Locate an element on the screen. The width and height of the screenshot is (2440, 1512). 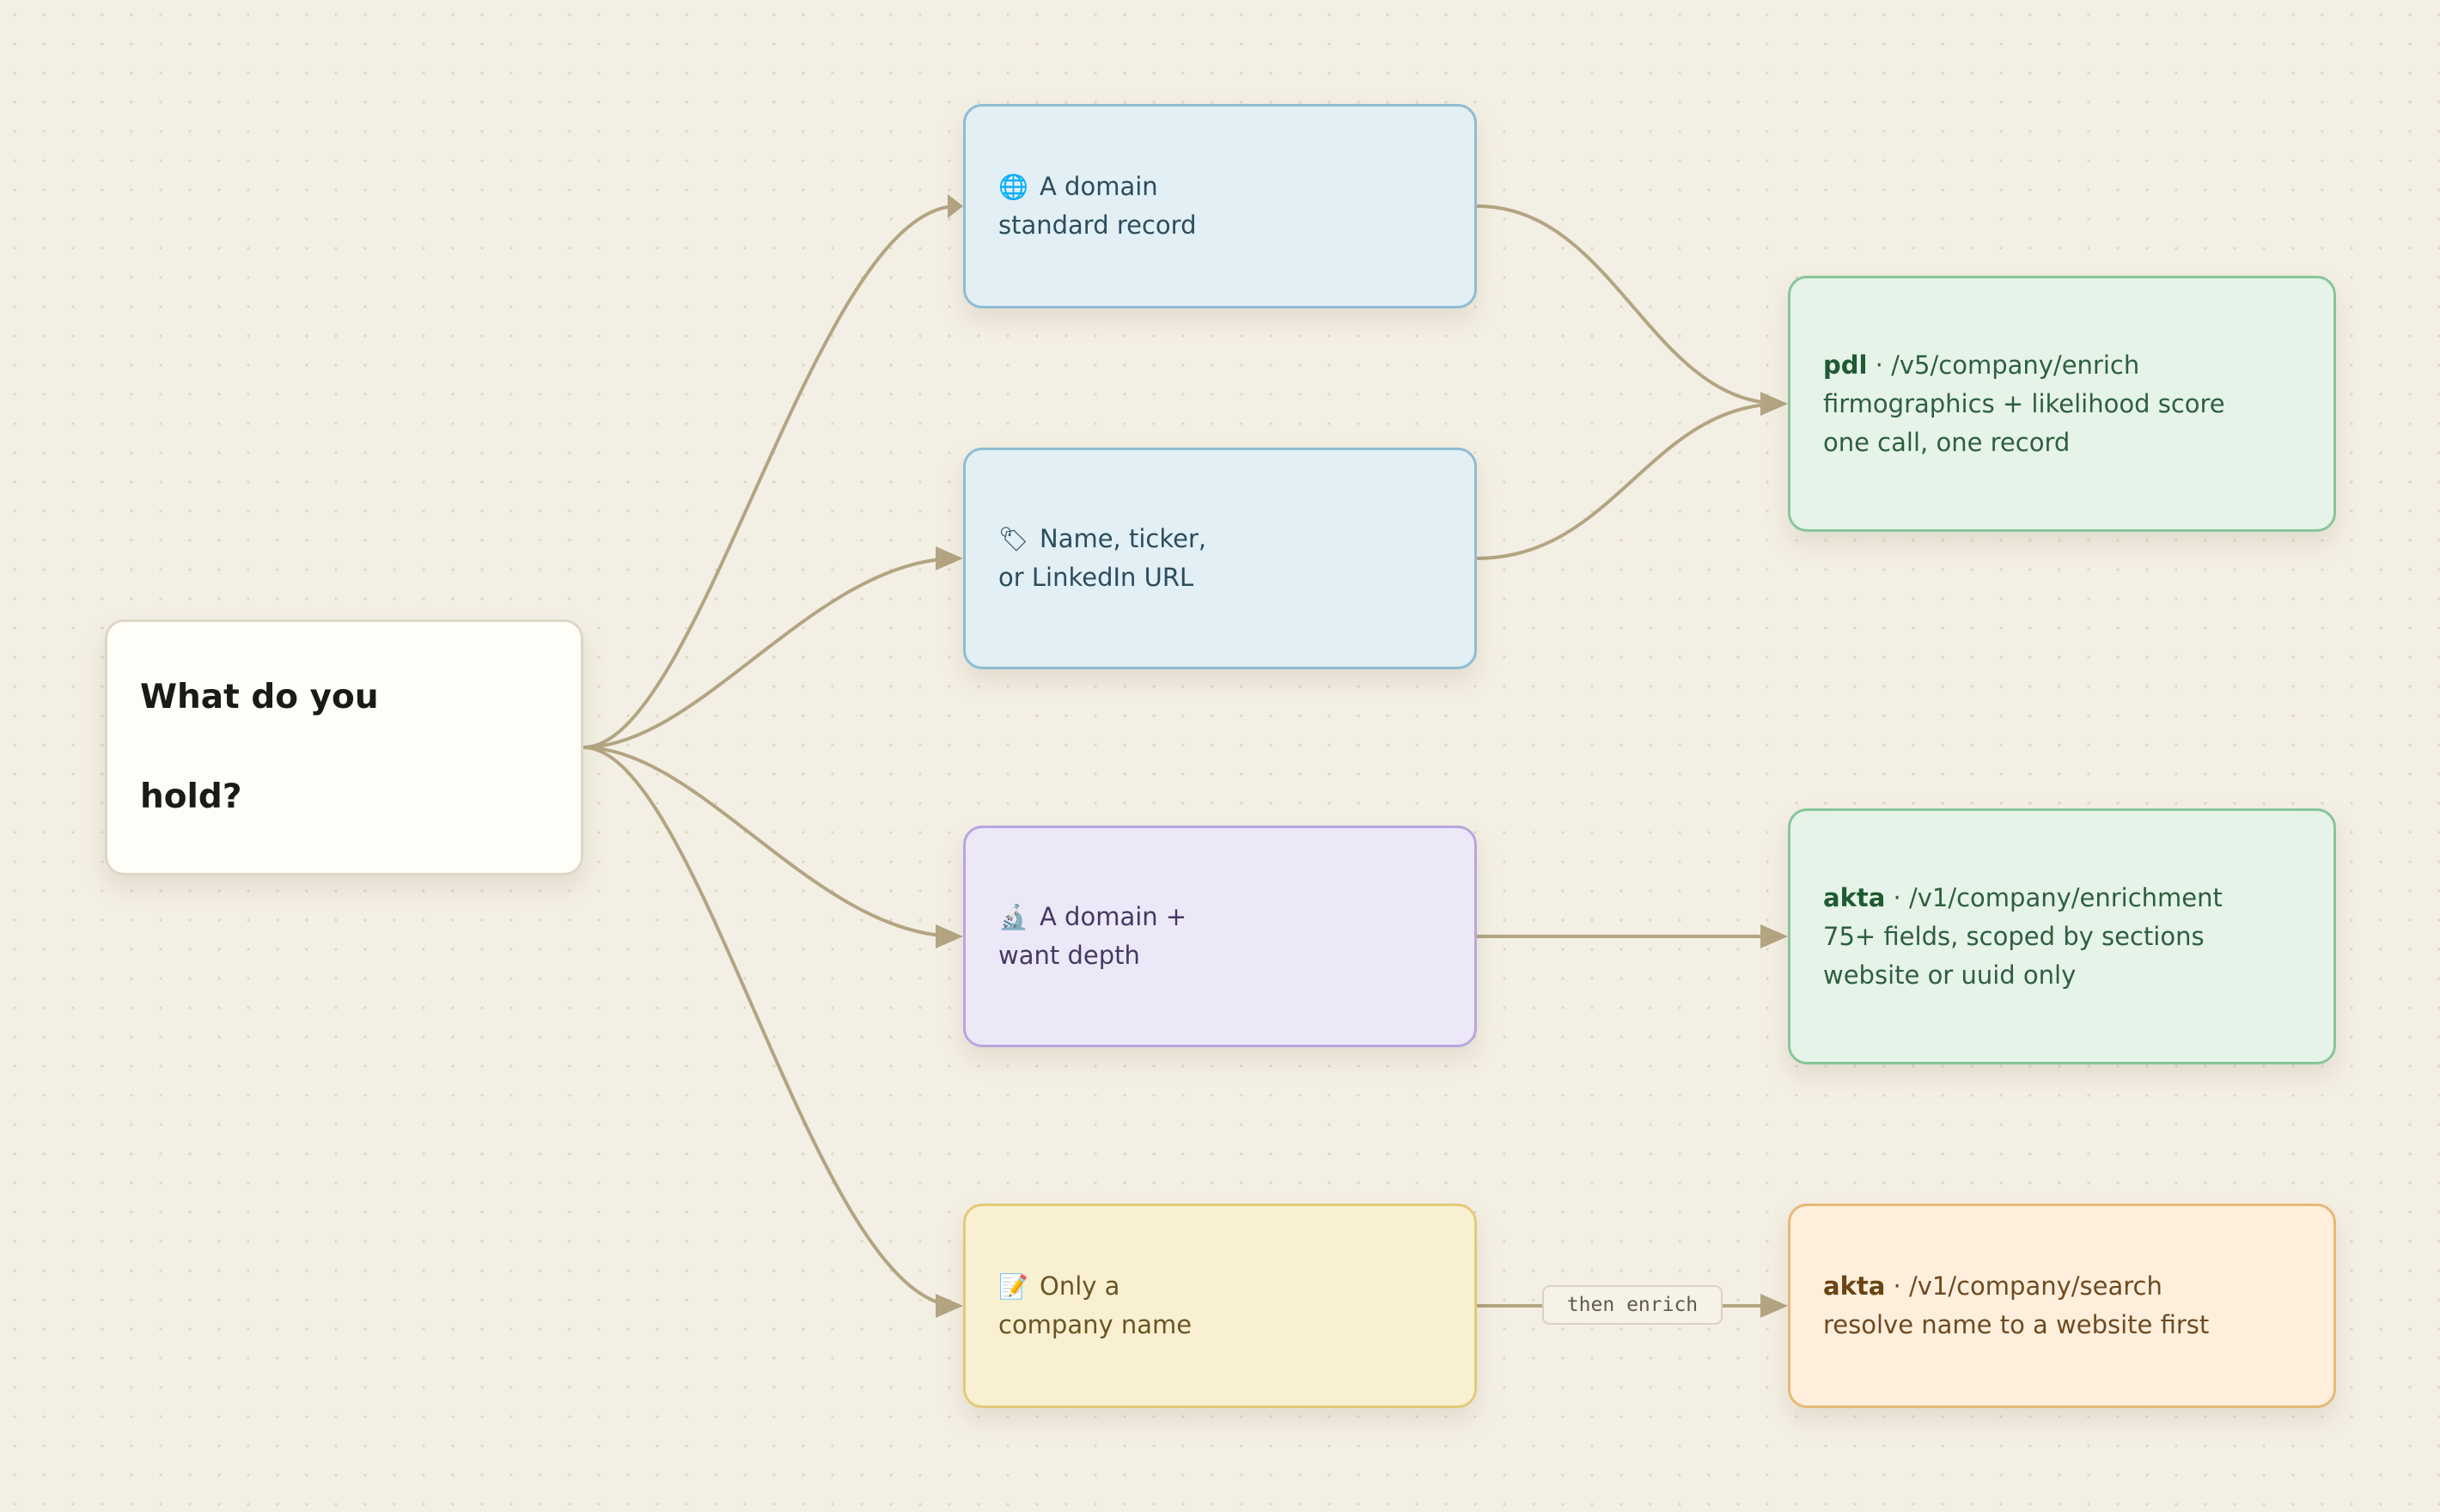
endpoint-path: · /v1/company/enrichment is located at coordinates (2054, 897).